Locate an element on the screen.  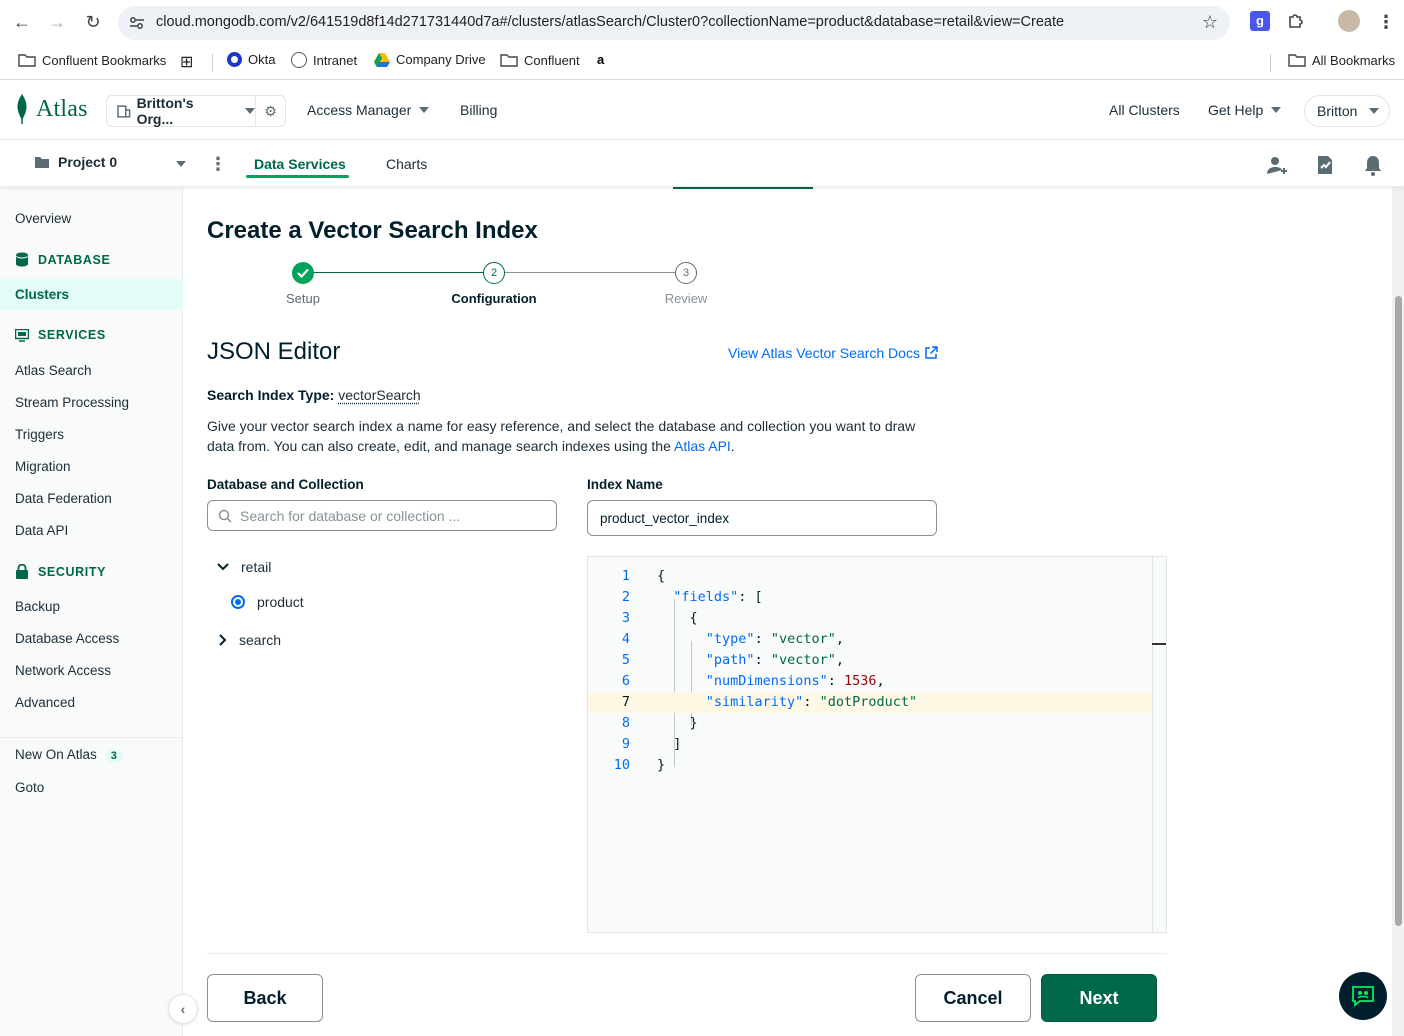
line-number: 6 is located at coordinates (625, 681).